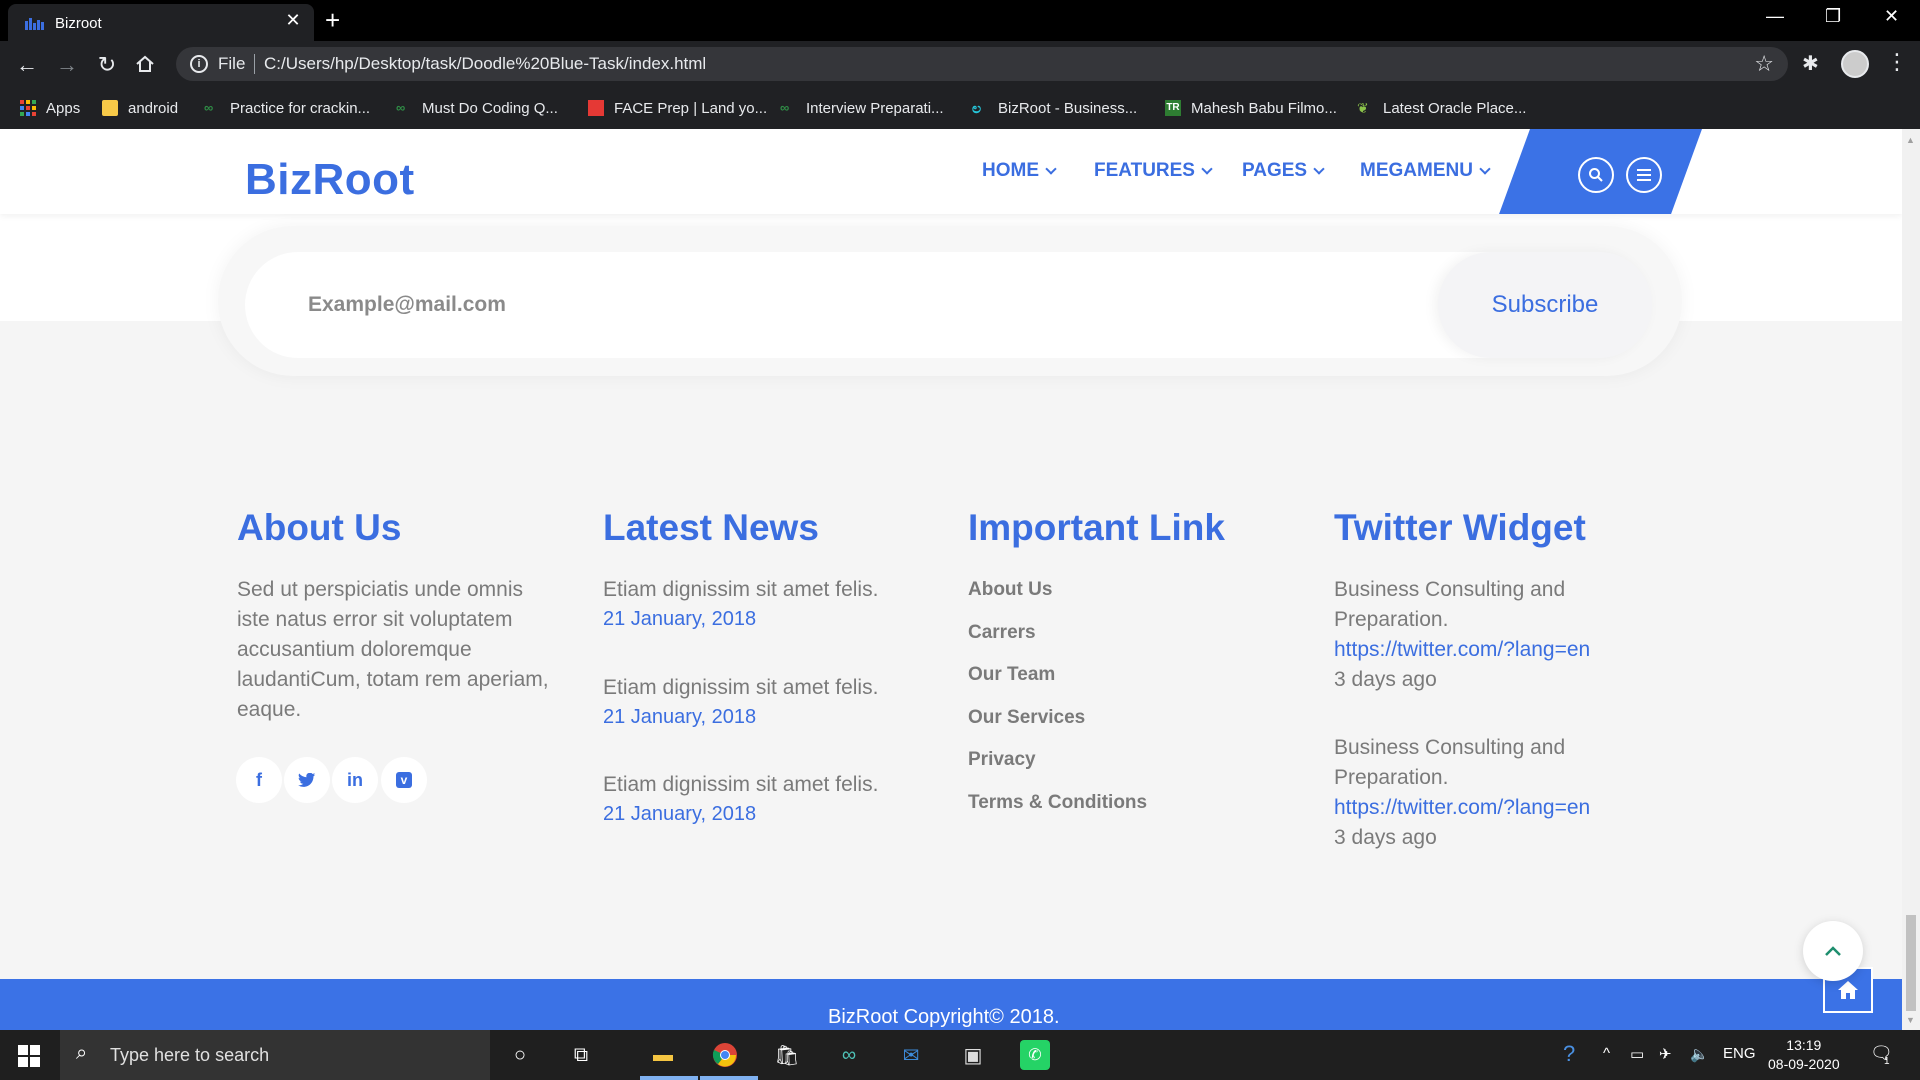 This screenshot has height=1080, width=1920. Describe the element at coordinates (153, 108) in the screenshot. I see `bookmark-label: android` at that location.